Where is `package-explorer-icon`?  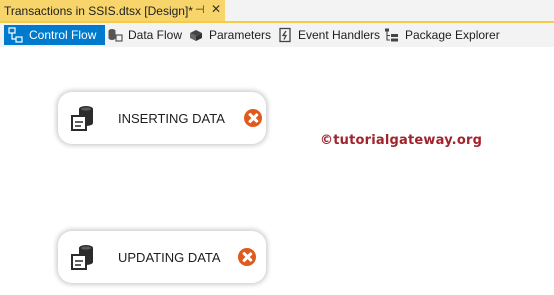 package-explorer-icon is located at coordinates (392, 35).